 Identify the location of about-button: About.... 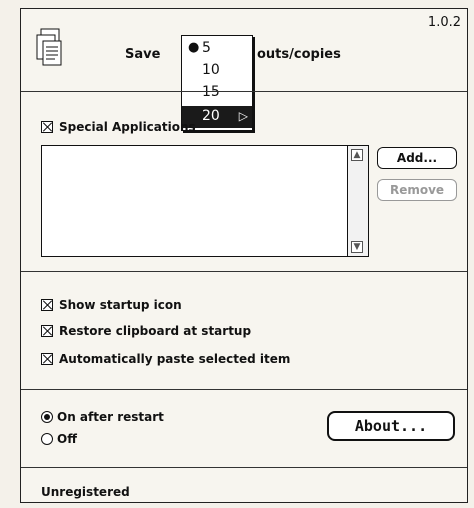
(391, 426).